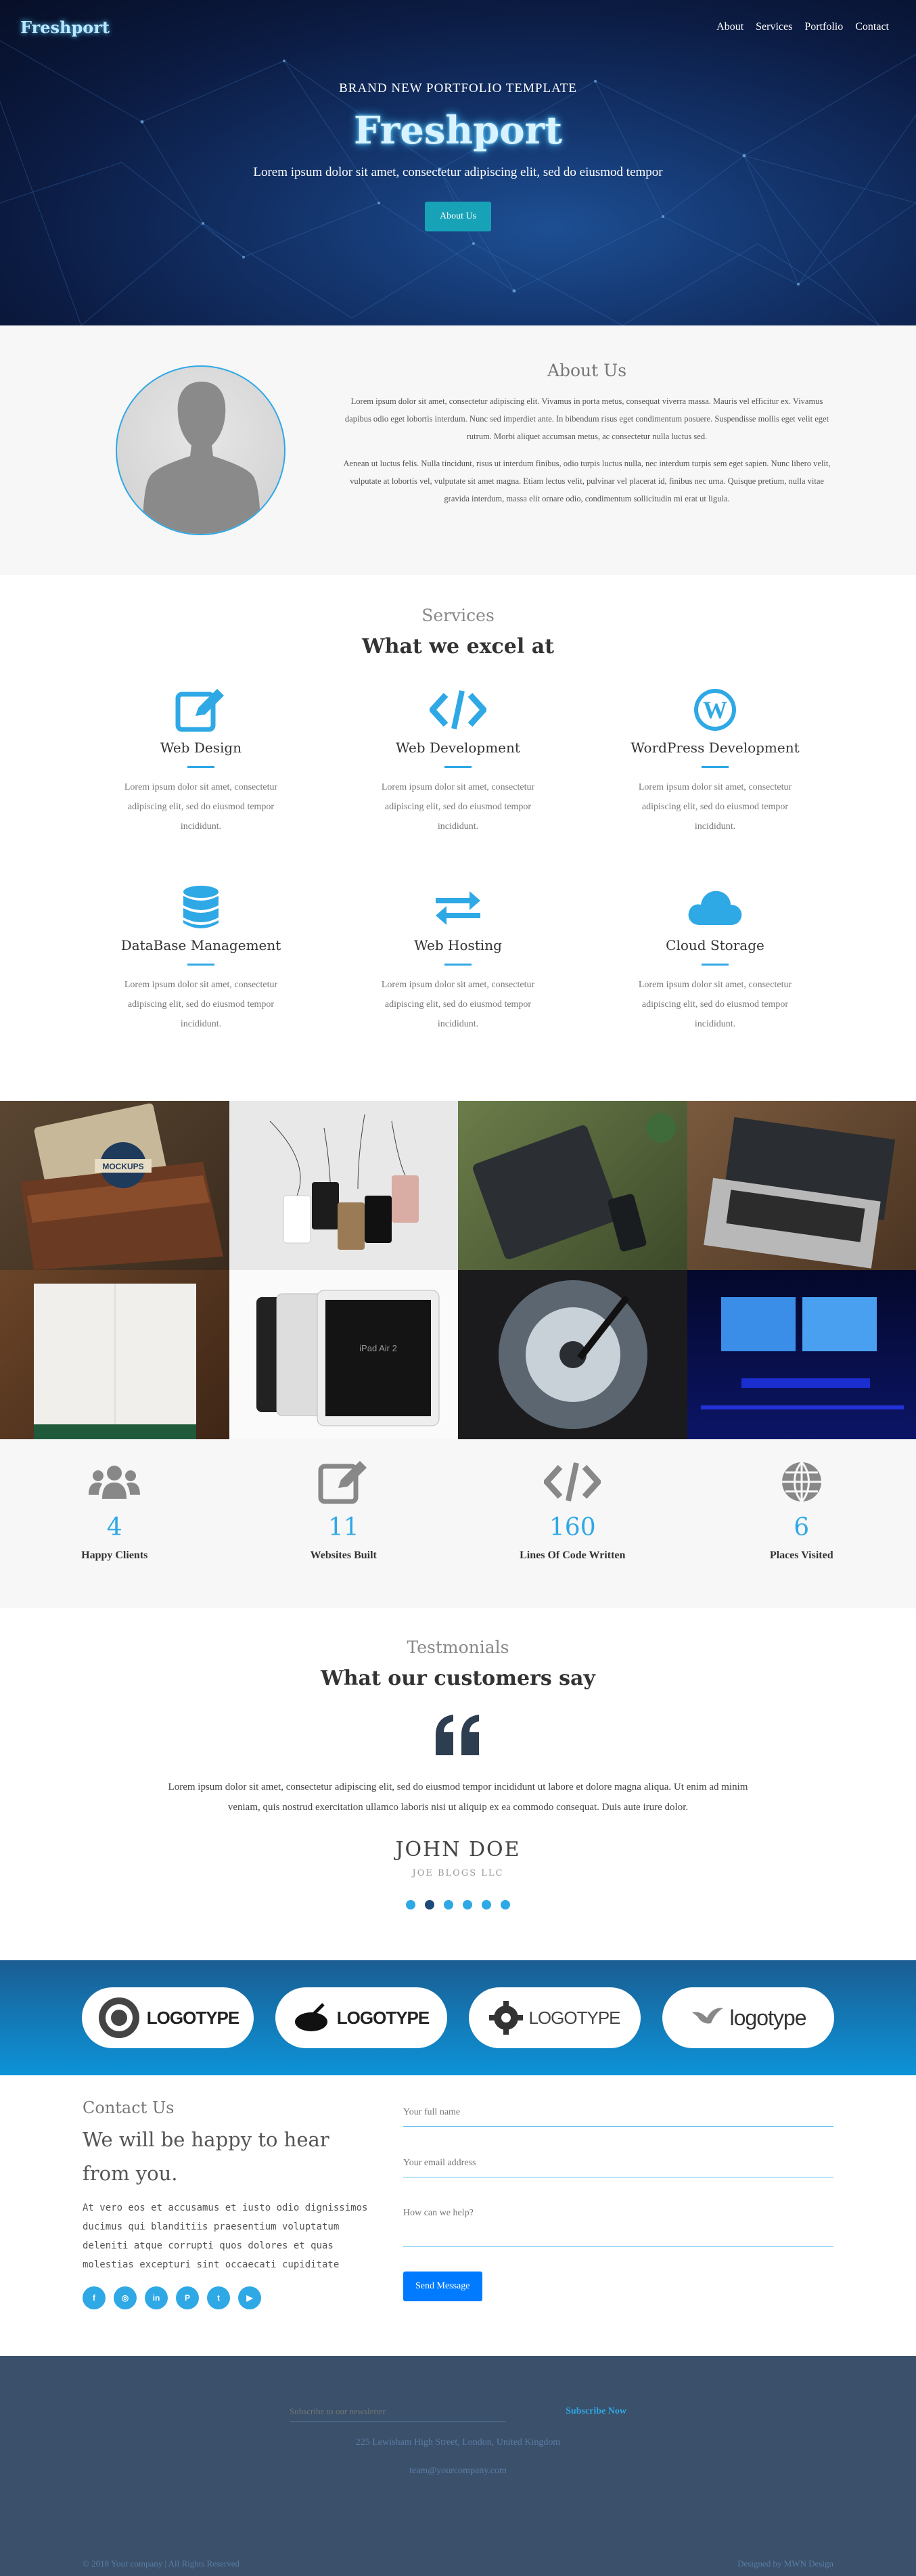  I want to click on nav-link-services: Services, so click(774, 27).